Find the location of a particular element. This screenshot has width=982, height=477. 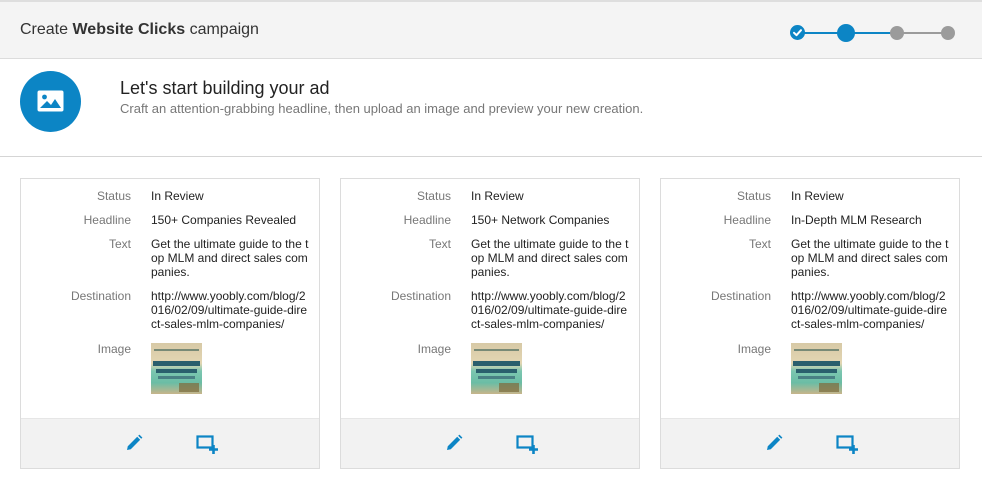

page-title: Create Website Clicks campaign is located at coordinates (139, 30).